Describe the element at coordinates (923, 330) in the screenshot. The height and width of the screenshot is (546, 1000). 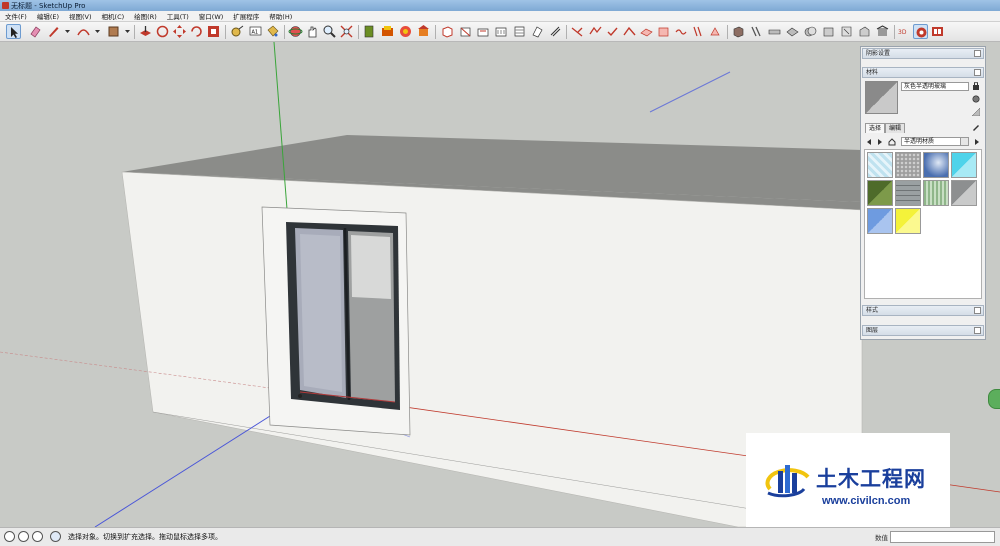
I see `layers-header: 图层` at that location.